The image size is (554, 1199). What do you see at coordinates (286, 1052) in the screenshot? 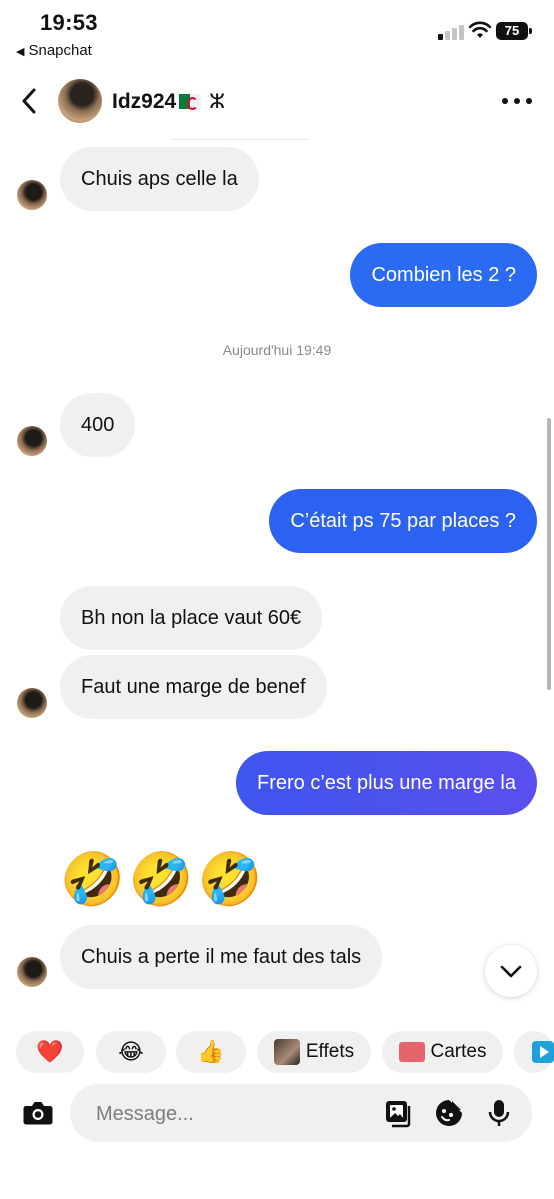
I see `effects-thumbnail-icon` at bounding box center [286, 1052].